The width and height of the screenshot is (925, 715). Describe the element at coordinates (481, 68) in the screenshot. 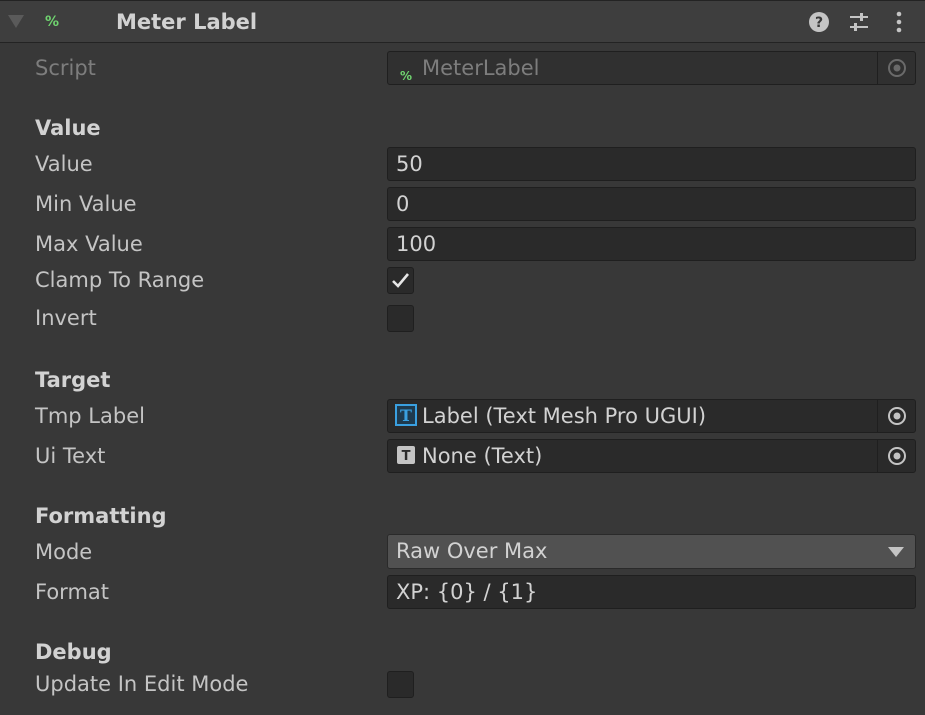

I see `script-value: MeterLabel` at that location.